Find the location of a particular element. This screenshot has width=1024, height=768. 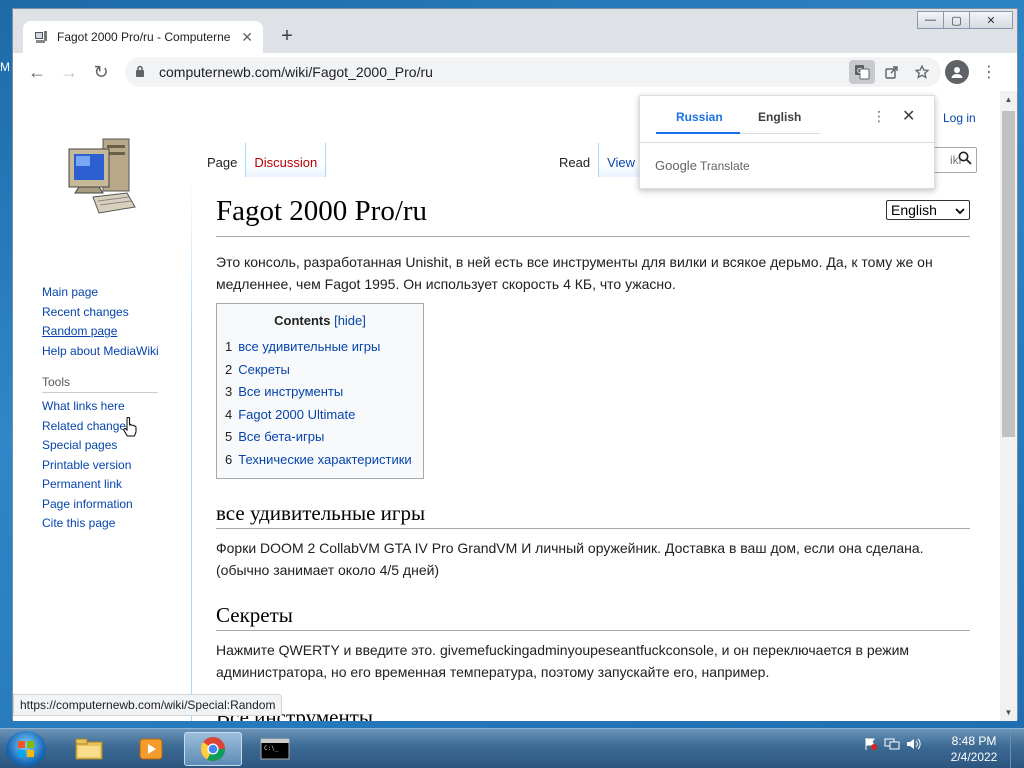

content-border is located at coordinates (191, 449).